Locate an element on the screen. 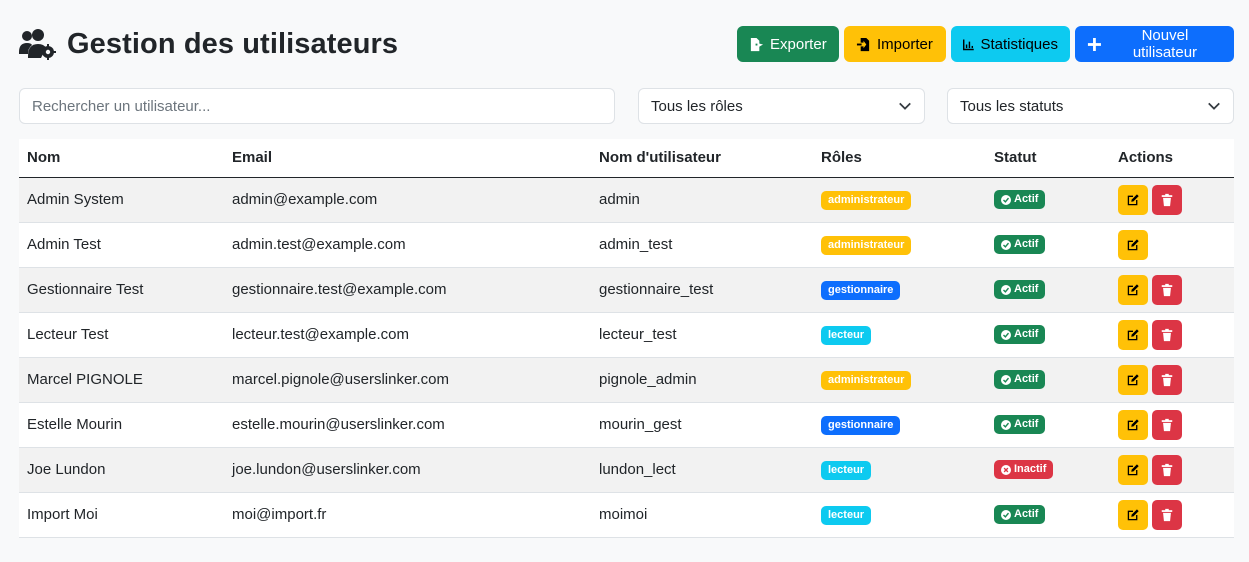 This screenshot has height=562, width=1249. status-select: Tous les statuts is located at coordinates (1090, 106).